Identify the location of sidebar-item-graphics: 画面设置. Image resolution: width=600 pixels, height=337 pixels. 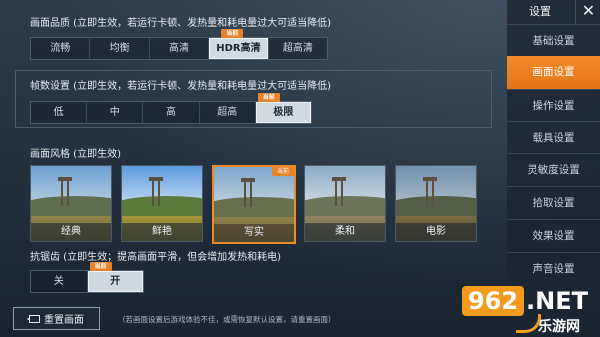
(553, 72).